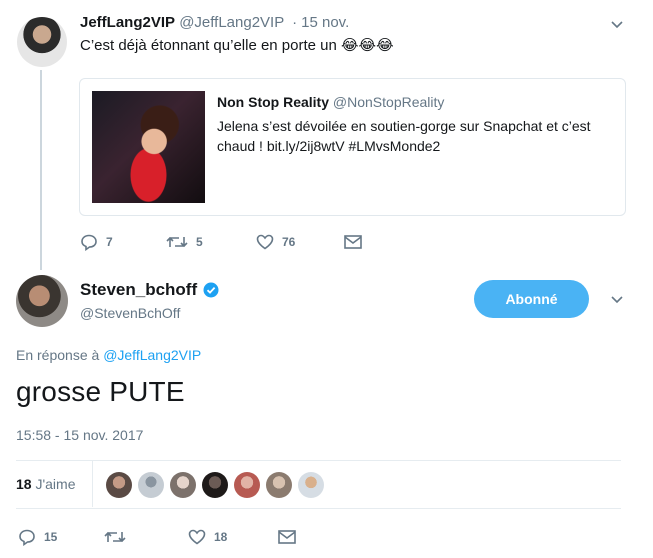 Image resolution: width=653 pixels, height=558 pixels. What do you see at coordinates (79, 435) in the screenshot?
I see `tweet2-timestamp: 15:58 - 15 nov. 2017` at bounding box center [79, 435].